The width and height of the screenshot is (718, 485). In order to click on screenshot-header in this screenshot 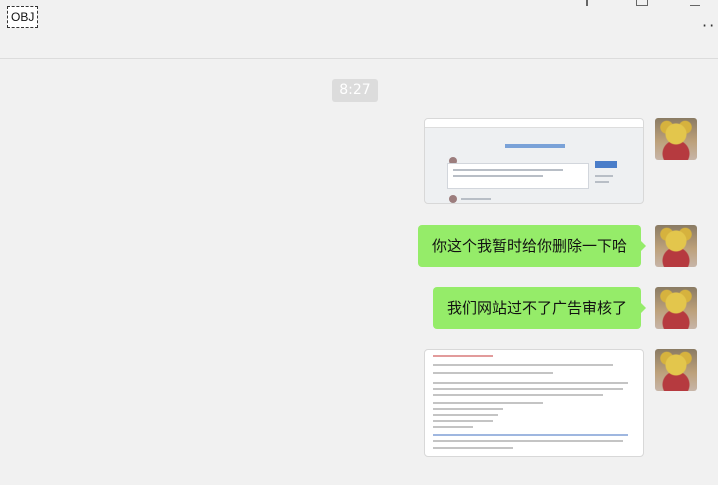, I will do `click(534, 123)`.